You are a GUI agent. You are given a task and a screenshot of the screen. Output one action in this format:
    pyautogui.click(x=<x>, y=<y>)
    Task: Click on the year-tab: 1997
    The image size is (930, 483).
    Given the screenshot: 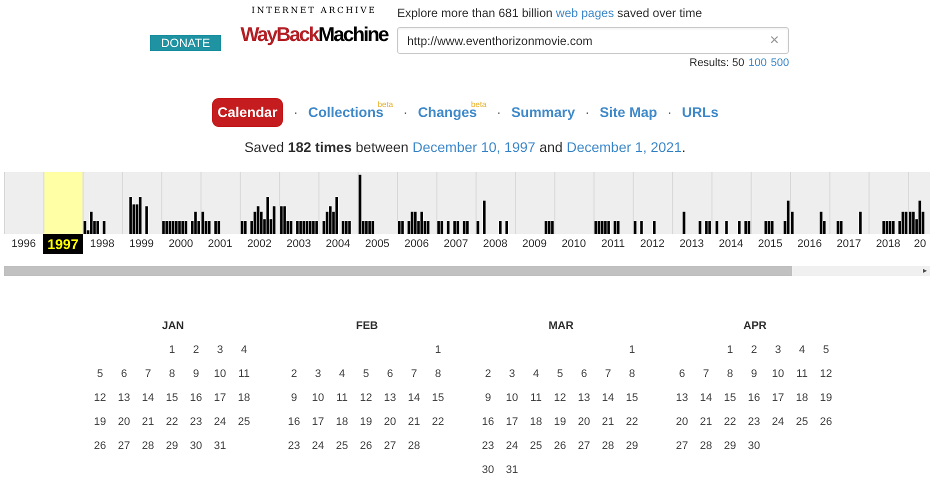 What is the action you would take?
    pyautogui.click(x=63, y=244)
    